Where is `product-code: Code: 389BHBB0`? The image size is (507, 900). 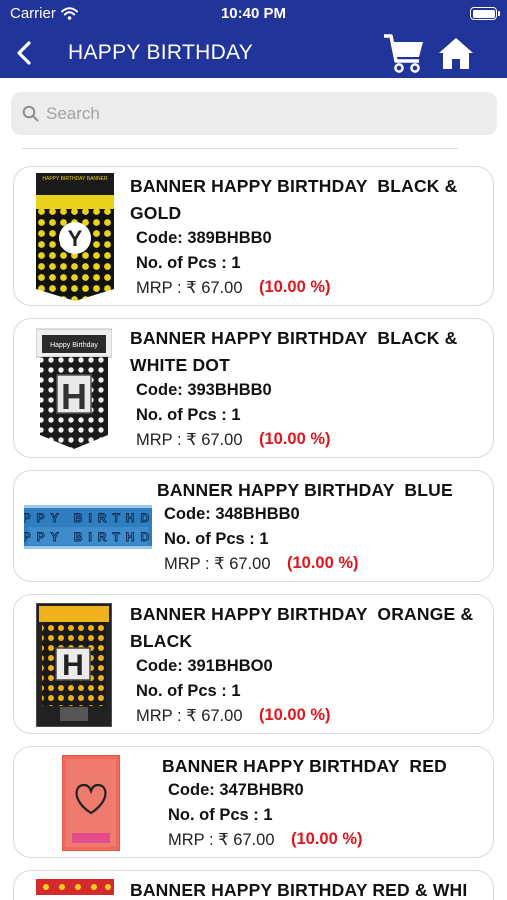 product-code: Code: 389BHBB0 is located at coordinates (204, 238).